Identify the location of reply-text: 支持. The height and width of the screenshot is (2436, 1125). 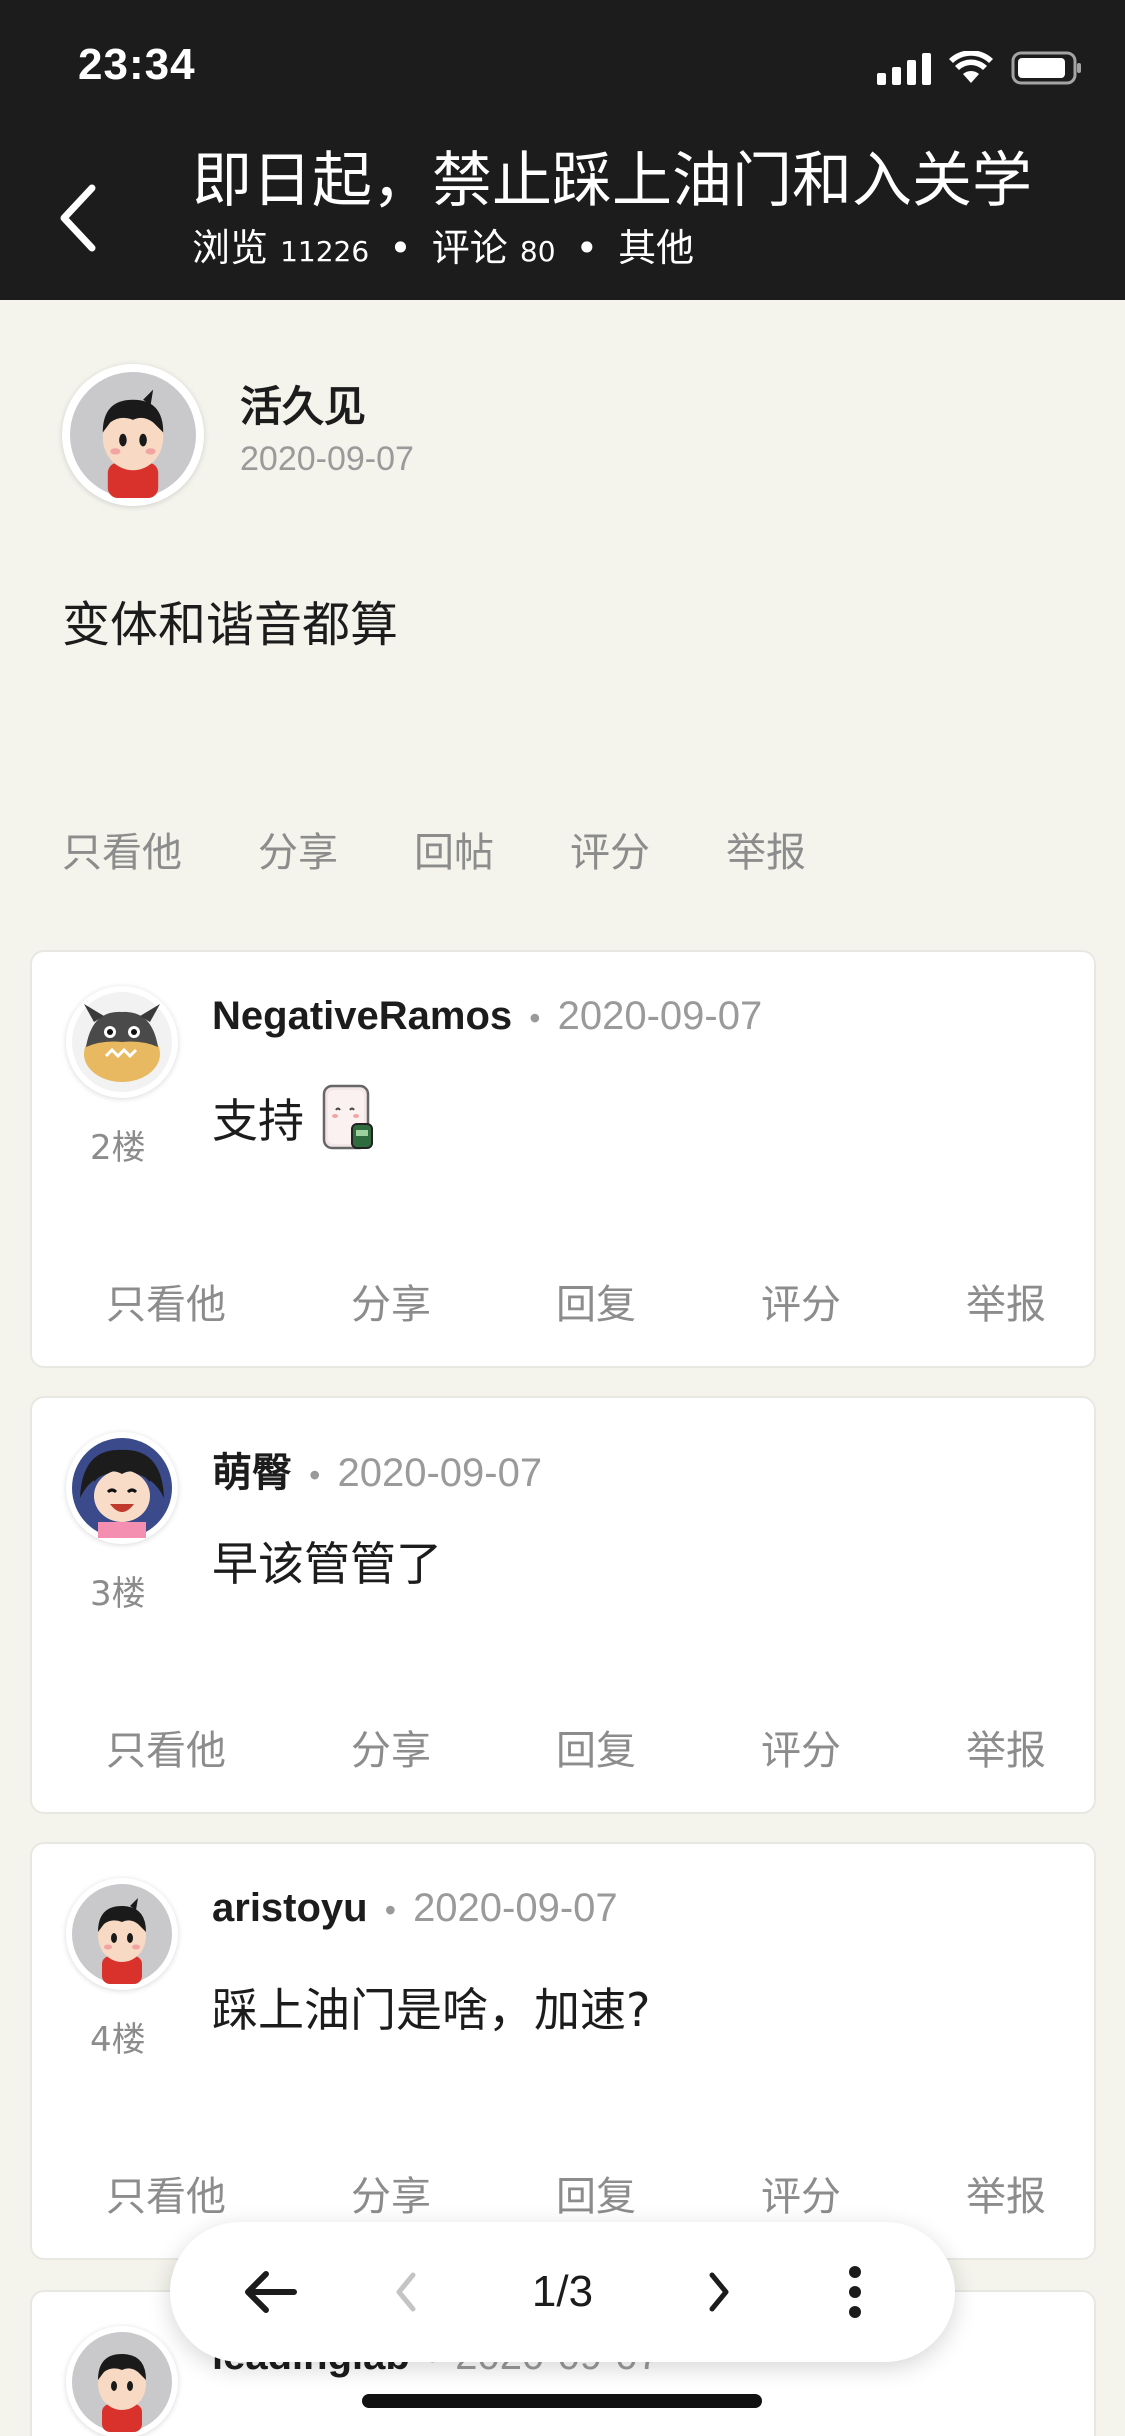
(258, 1121).